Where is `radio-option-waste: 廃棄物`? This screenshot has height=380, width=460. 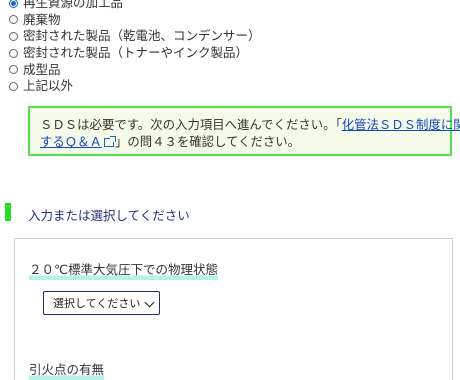 radio-option-waste: 廃棄物 is located at coordinates (229, 20).